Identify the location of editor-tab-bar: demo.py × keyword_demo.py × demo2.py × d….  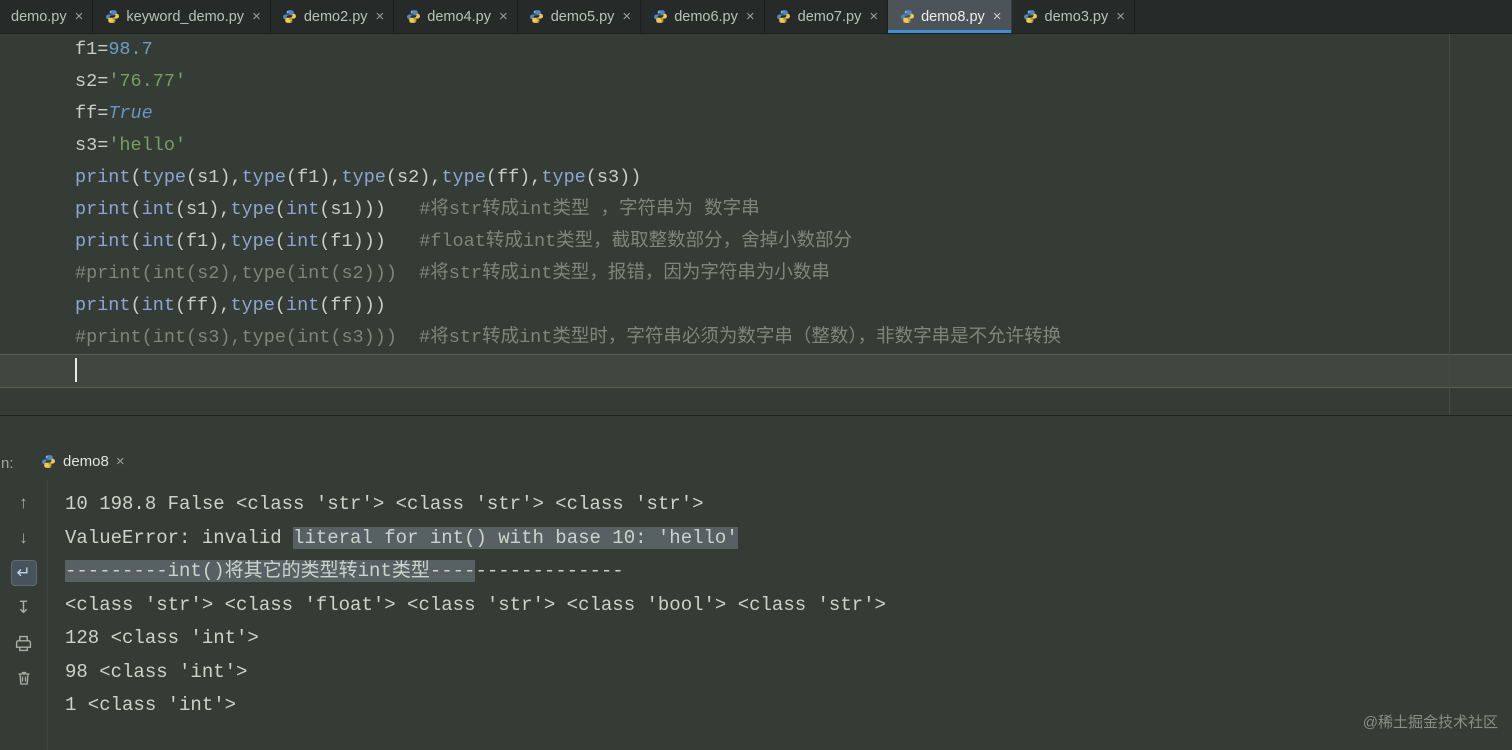
(756, 17).